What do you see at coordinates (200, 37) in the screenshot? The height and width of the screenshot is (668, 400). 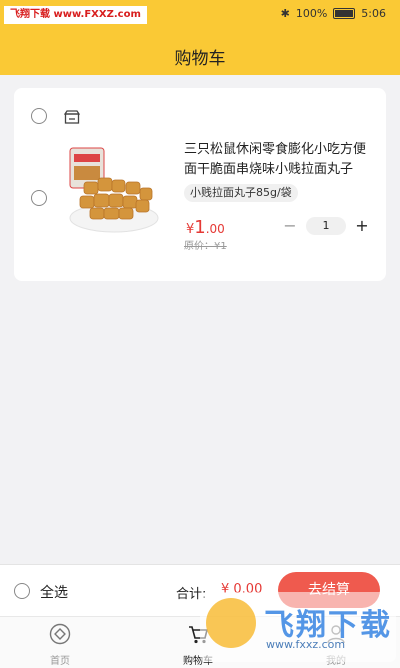 I see `top-header: 飞翔下载 www.FXXZ.com ✱ 100% 5:06 购物车` at bounding box center [200, 37].